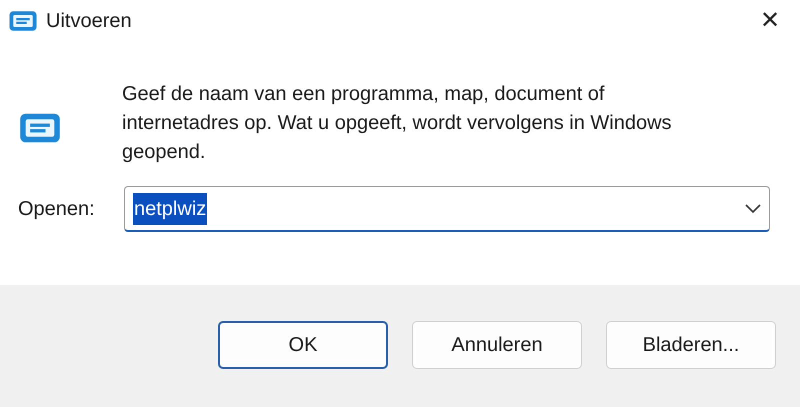 This screenshot has height=407, width=800. Describe the element at coordinates (447, 209) in the screenshot. I see `input-field: netplwiz` at that location.